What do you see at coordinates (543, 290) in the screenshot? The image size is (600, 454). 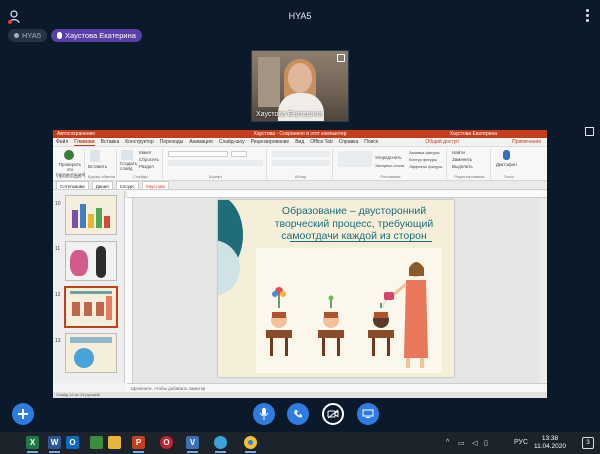 I see `vertical-scrollbar` at bounding box center [543, 290].